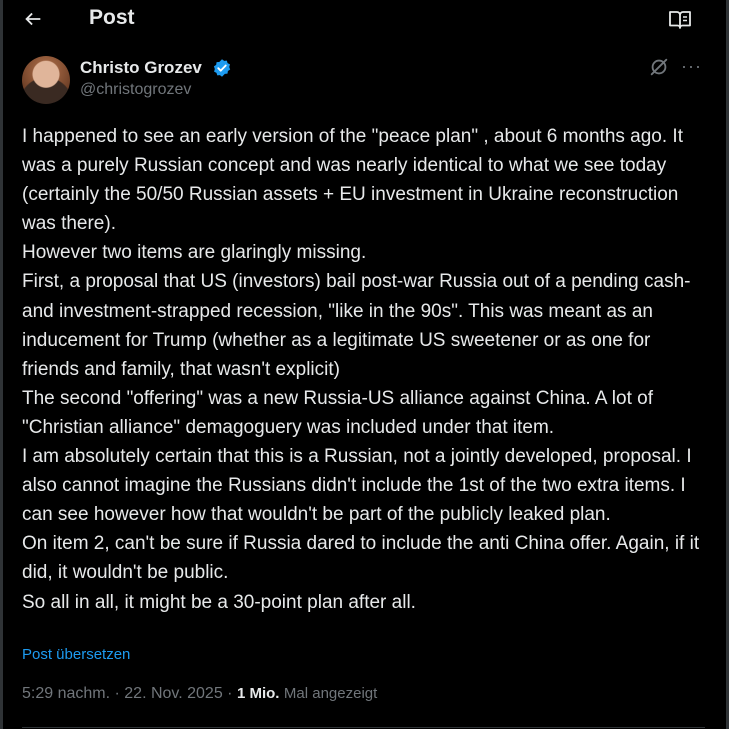  What do you see at coordinates (692, 67) in the screenshot?
I see `more-options-icon: ···` at bounding box center [692, 67].